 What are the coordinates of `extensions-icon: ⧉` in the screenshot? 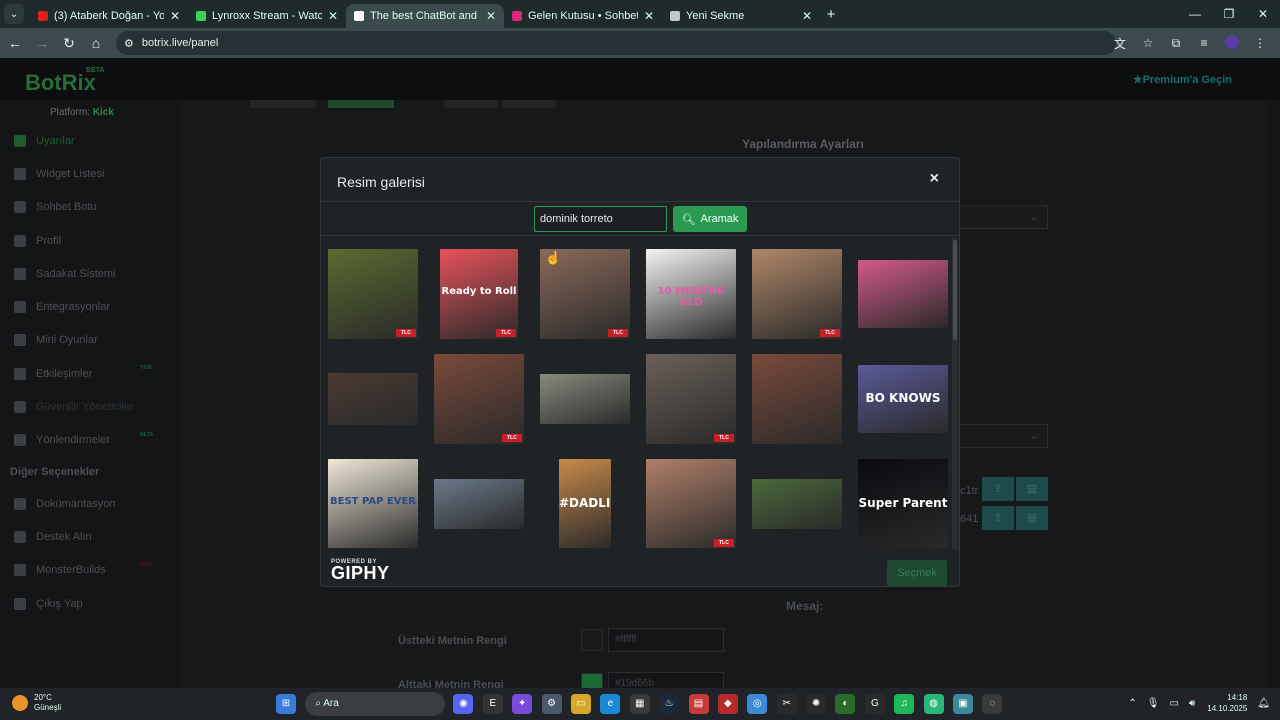 It's located at (1176, 43).